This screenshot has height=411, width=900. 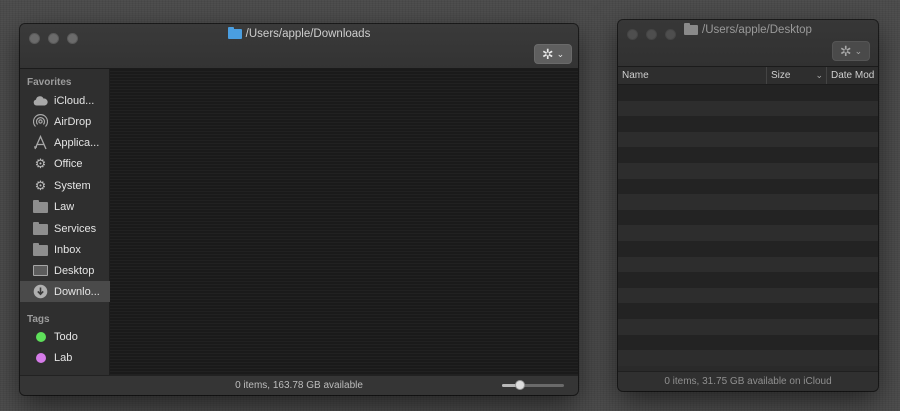 I want to click on sidebar-tag-lab: Lab, so click(x=65, y=357).